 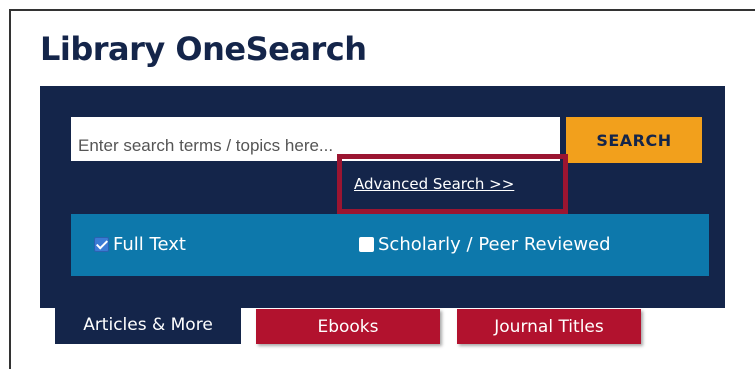 What do you see at coordinates (434, 184) in the screenshot?
I see `advanced-search-link: Advanced Search >>` at bounding box center [434, 184].